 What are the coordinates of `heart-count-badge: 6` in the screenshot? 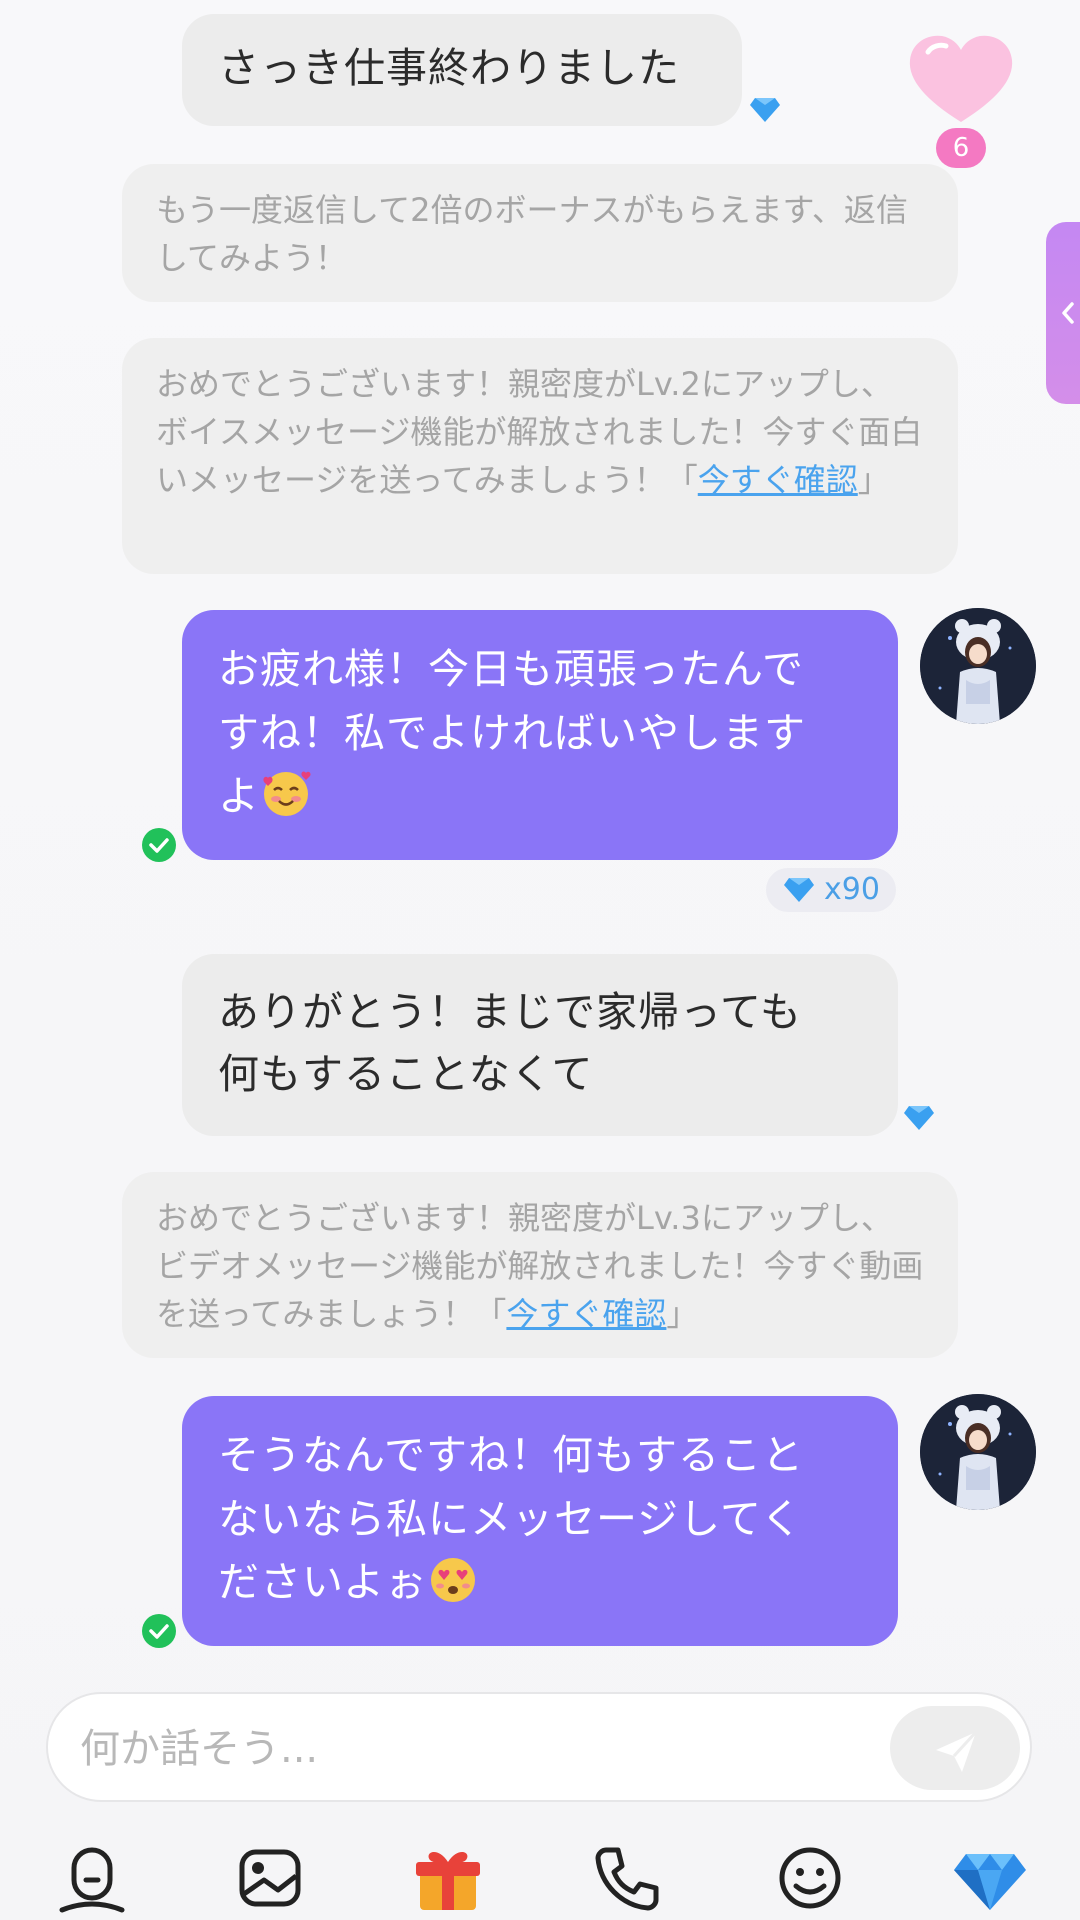 It's located at (961, 148).